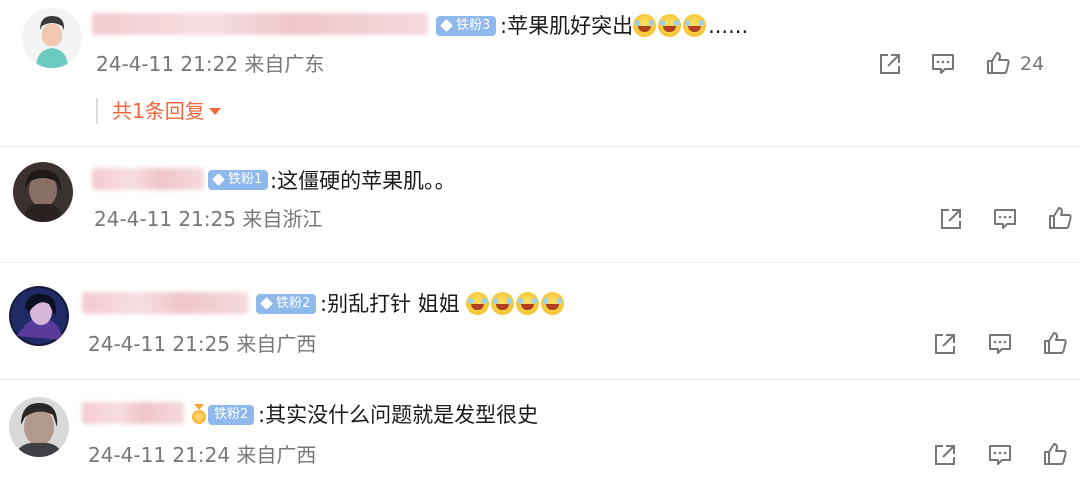 The image size is (1080, 484). Describe the element at coordinates (390, 304) in the screenshot. I see `comment-body: :别乱打针 姐姐` at that location.